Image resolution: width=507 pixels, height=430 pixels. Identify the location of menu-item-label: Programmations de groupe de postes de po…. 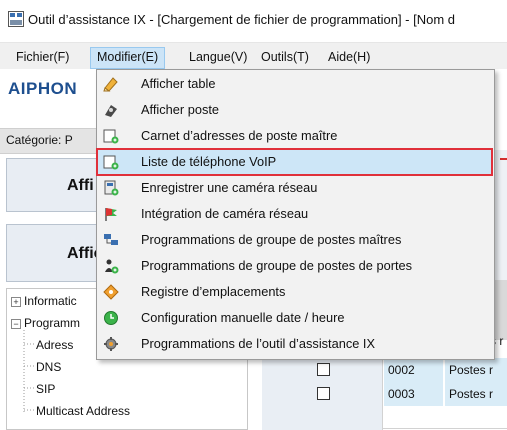
(277, 265).